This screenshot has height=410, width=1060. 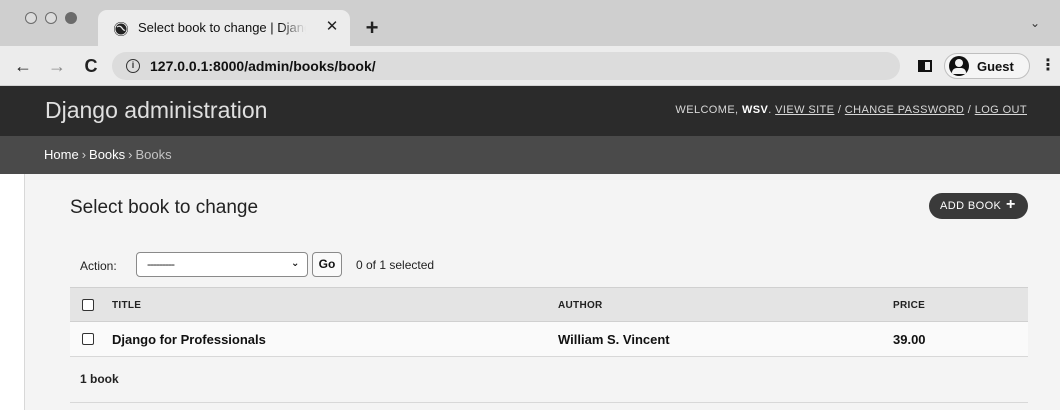 What do you see at coordinates (909, 305) in the screenshot?
I see `column-price: PRICE` at bounding box center [909, 305].